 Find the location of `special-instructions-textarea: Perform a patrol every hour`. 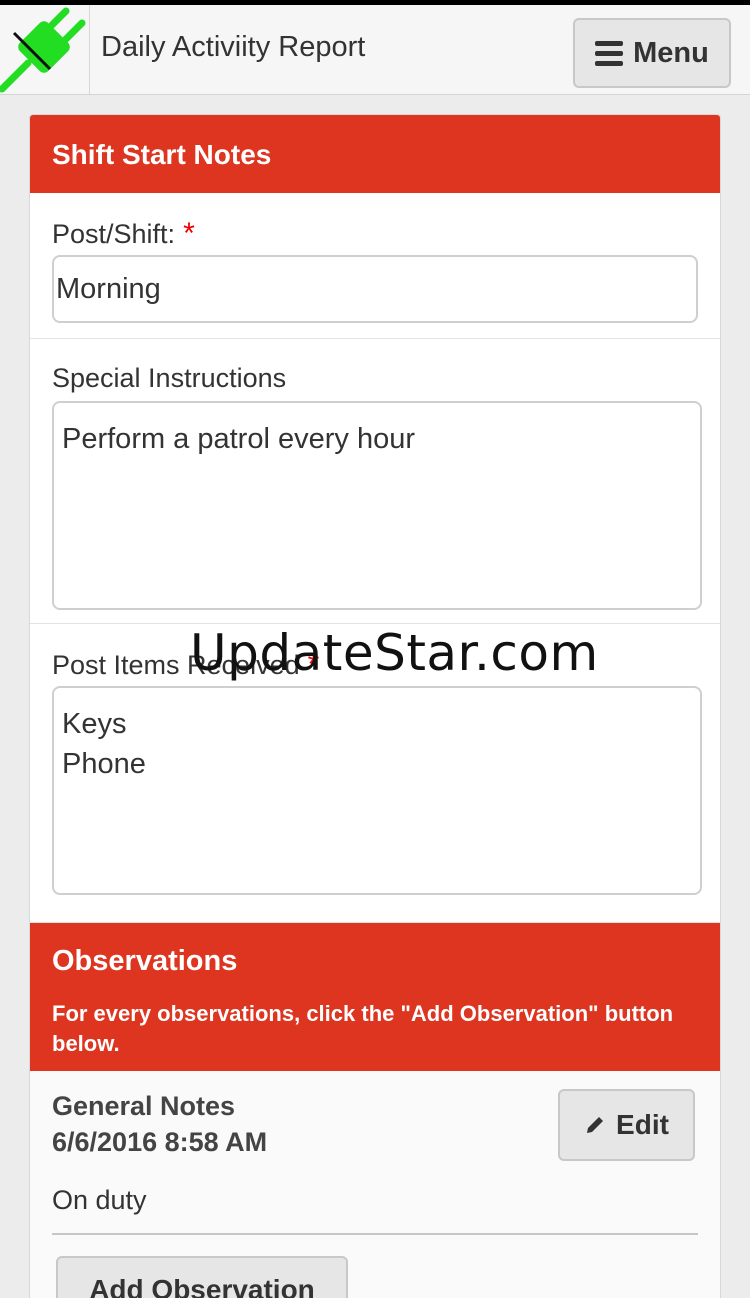

special-instructions-textarea: Perform a patrol every hour is located at coordinates (377, 505).